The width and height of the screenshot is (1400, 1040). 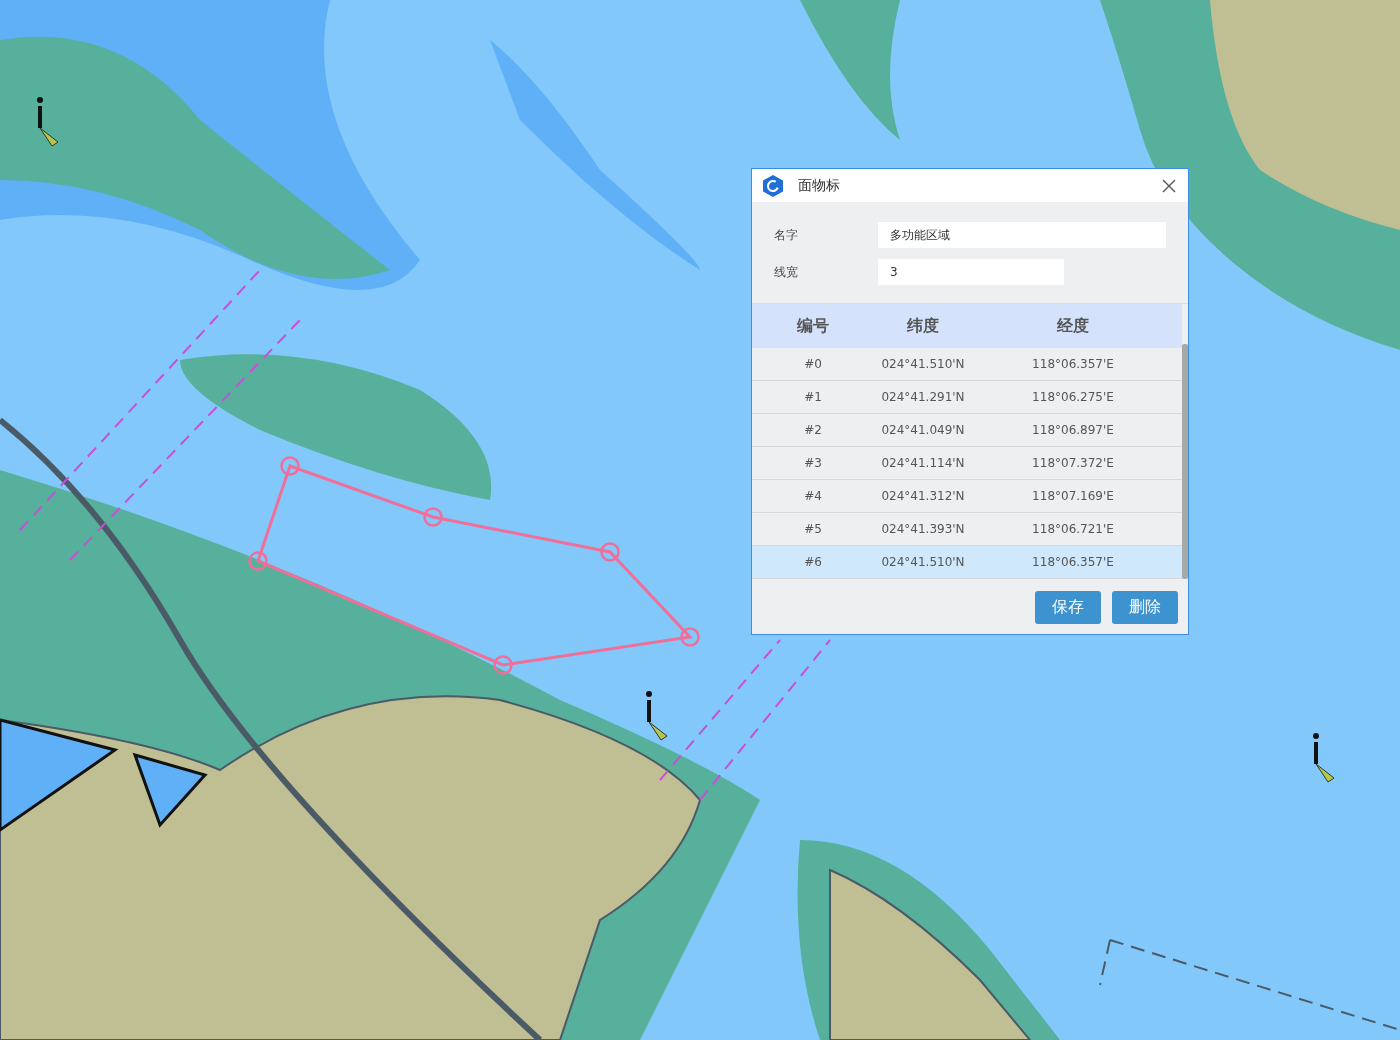 I want to click on table-cell-text: 024°41.312'N, so click(x=923, y=496).